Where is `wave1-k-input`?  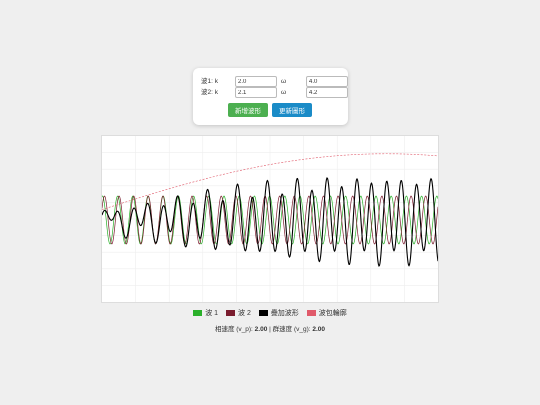 wave1-k-input is located at coordinates (256, 81).